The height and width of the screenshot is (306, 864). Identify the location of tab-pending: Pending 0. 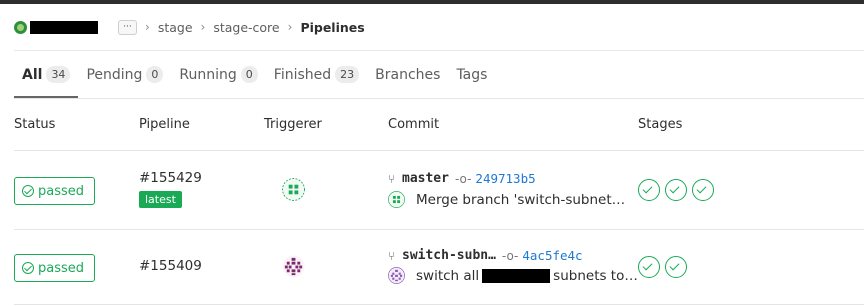
(124, 74).